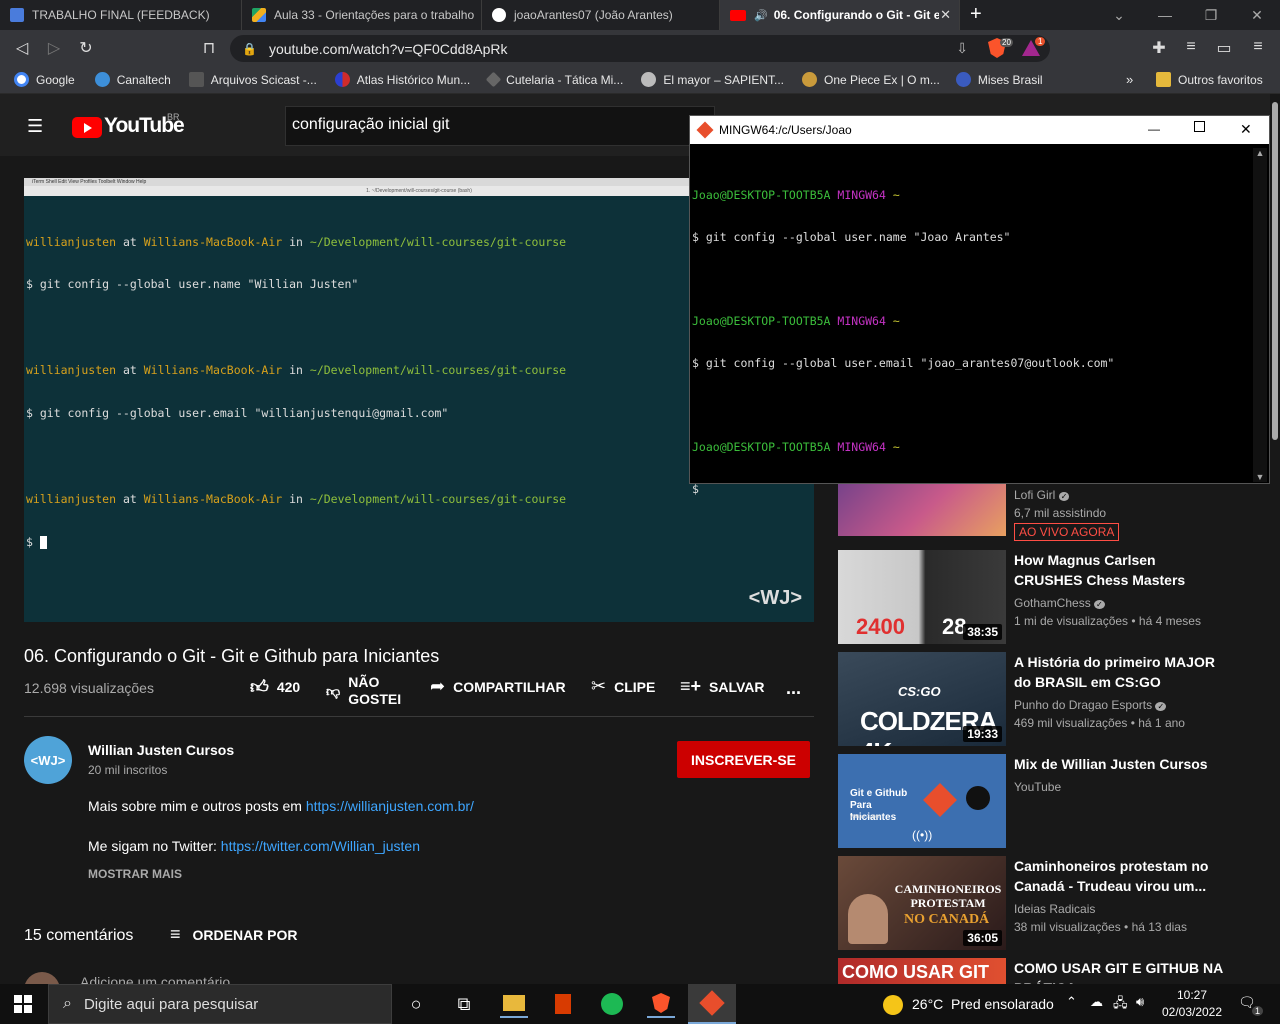  Describe the element at coordinates (36, 126) in the screenshot. I see `hamburger-menu-icon: ☰` at that location.